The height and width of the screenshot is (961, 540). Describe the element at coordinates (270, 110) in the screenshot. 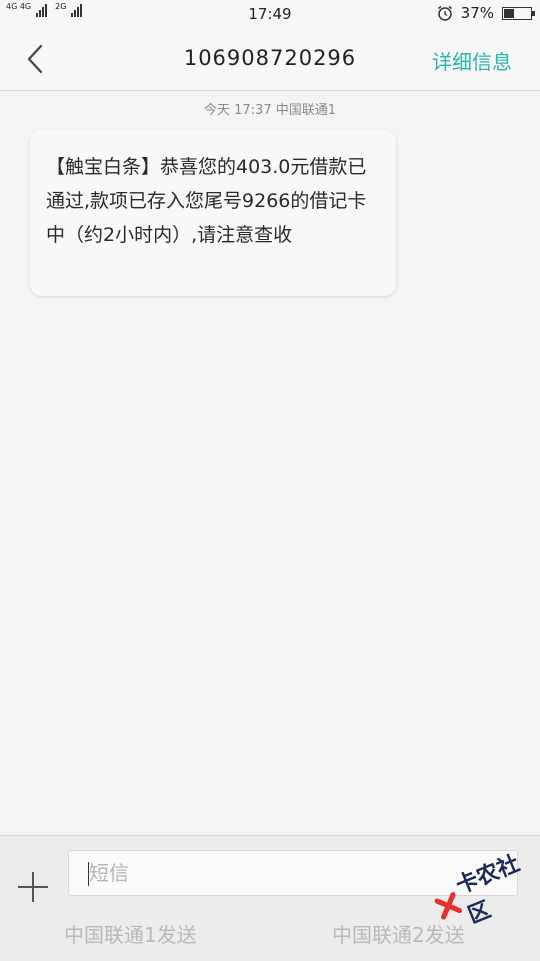

I see `message-timestamp: 今天 17:37 中国联通1` at that location.